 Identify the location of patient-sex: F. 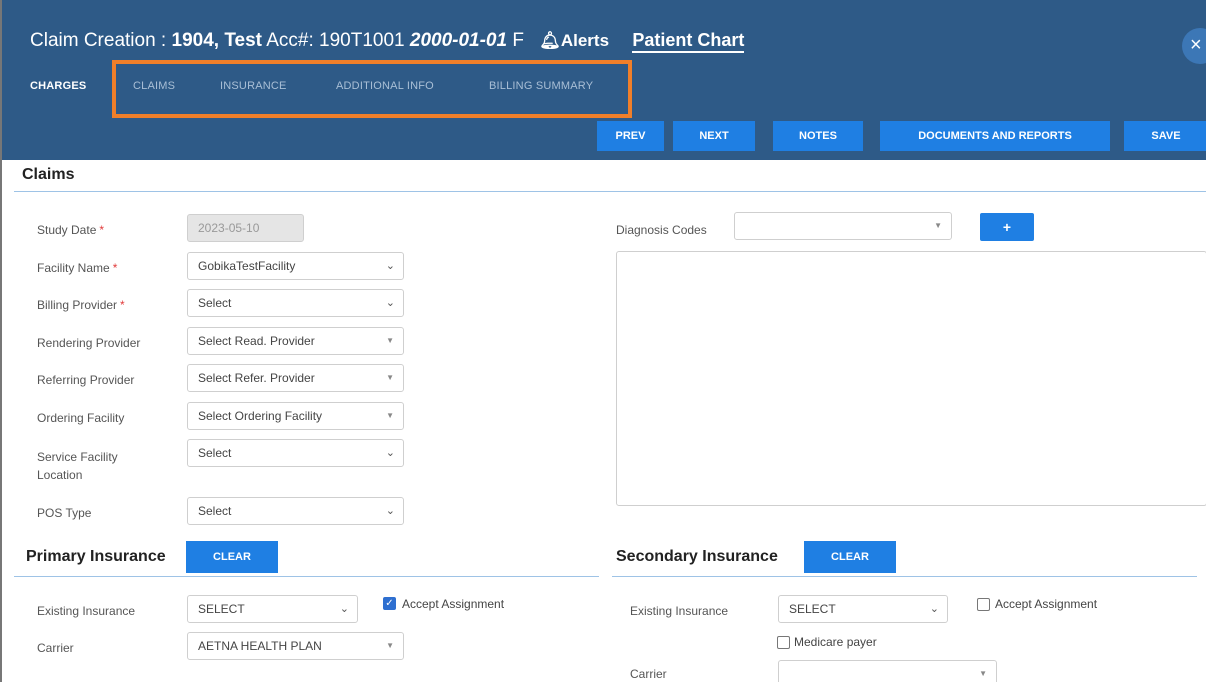
(515, 40).